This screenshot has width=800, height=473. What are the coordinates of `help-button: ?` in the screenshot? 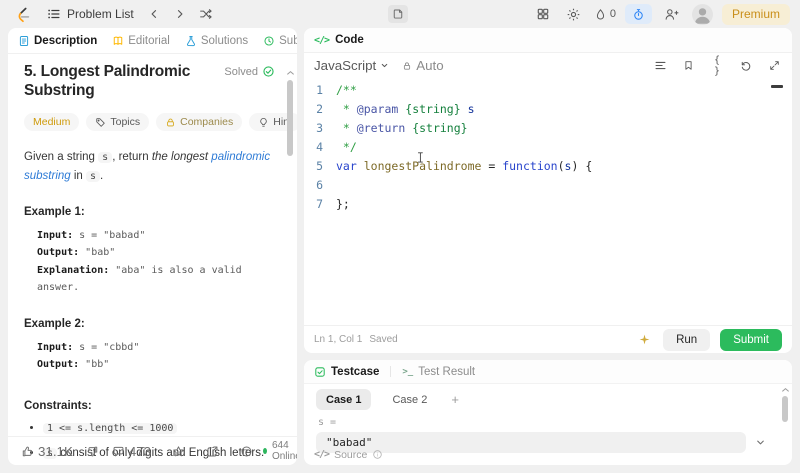 It's located at (246, 451).